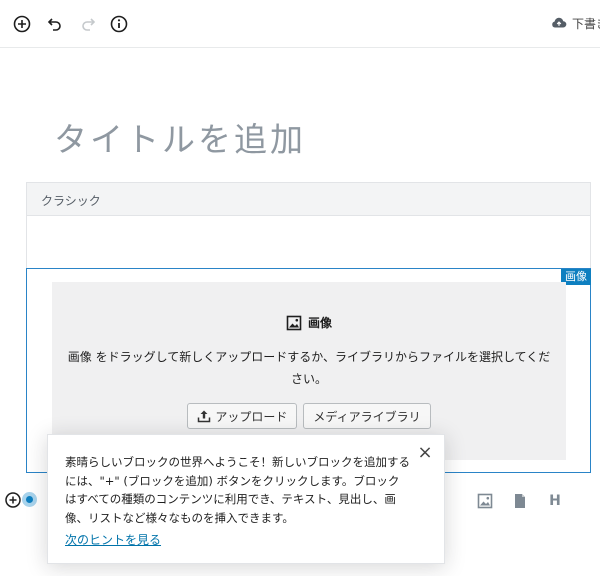  Describe the element at coordinates (300, 24) in the screenshot. I see `editor-toolbar: 下書き` at that location.